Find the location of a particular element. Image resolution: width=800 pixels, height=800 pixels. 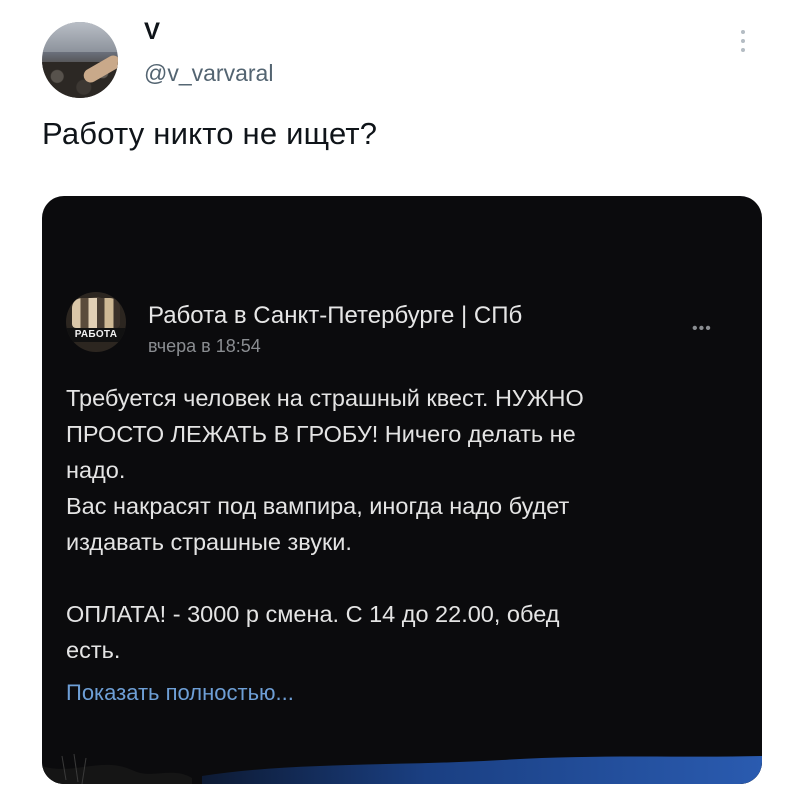

post-time: вчера в 18:54 is located at coordinates (204, 346).